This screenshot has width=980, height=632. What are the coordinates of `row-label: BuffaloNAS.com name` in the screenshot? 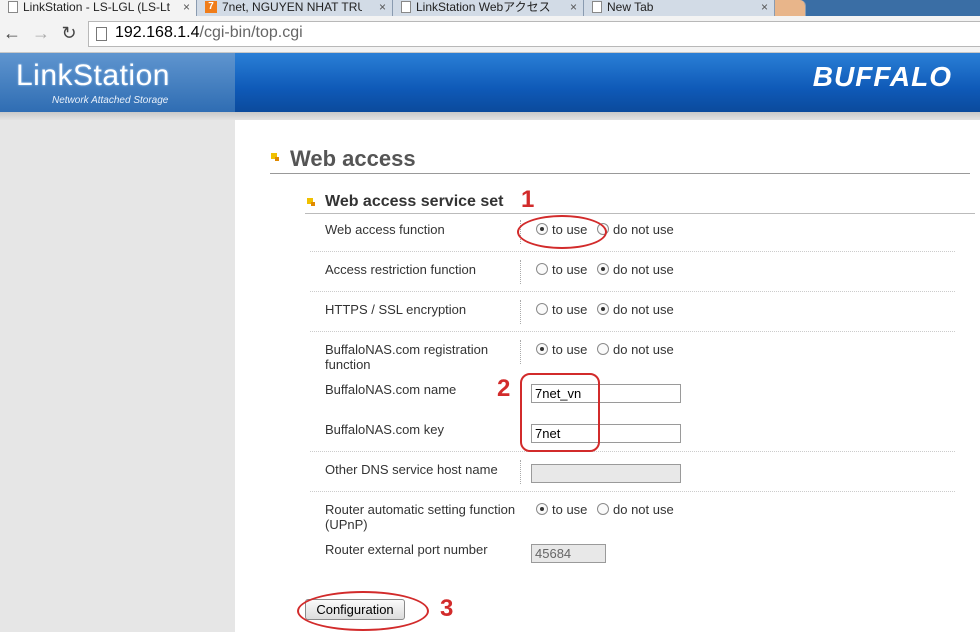 It's located at (391, 389).